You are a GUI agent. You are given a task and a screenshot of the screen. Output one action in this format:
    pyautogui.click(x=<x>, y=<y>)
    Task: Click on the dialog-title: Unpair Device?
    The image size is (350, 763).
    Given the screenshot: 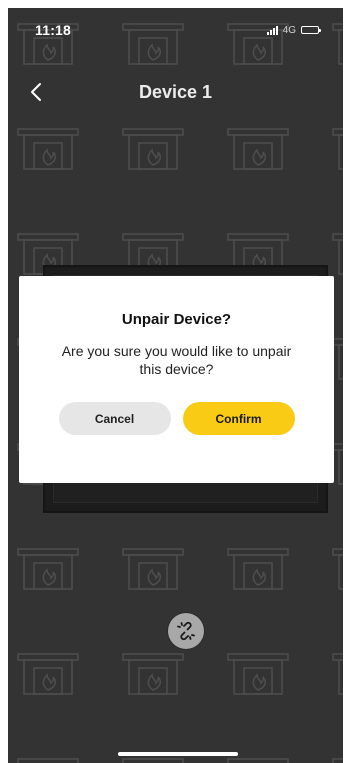 What is the action you would take?
    pyautogui.click(x=176, y=319)
    